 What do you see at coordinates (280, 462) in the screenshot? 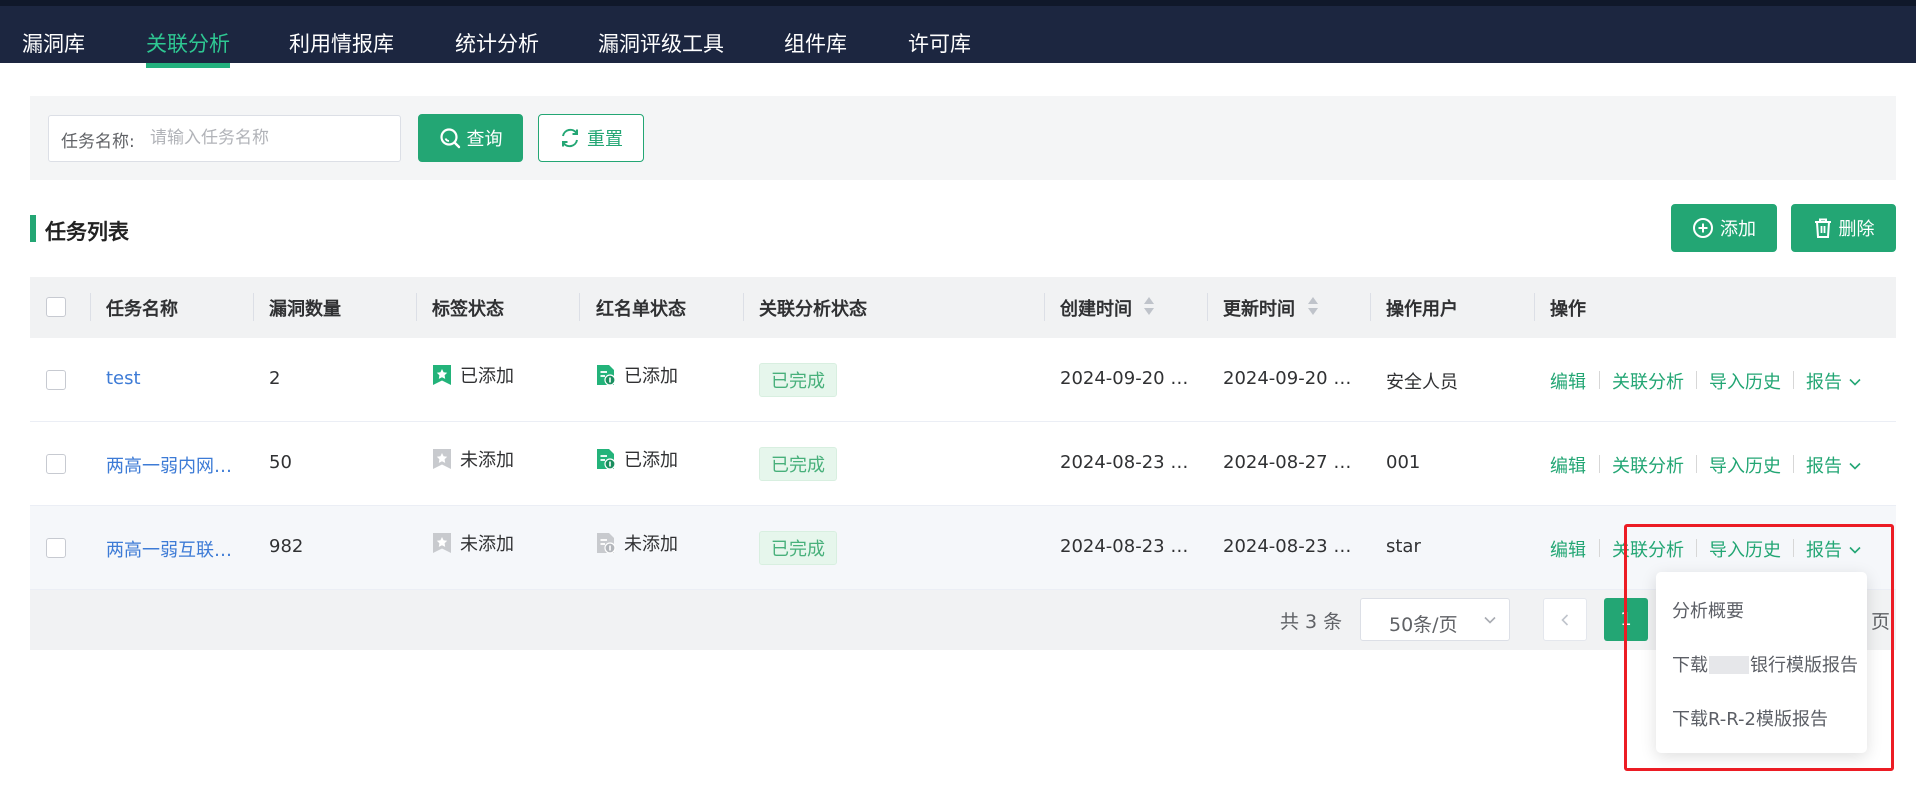
I see `vuln-count: 50` at bounding box center [280, 462].